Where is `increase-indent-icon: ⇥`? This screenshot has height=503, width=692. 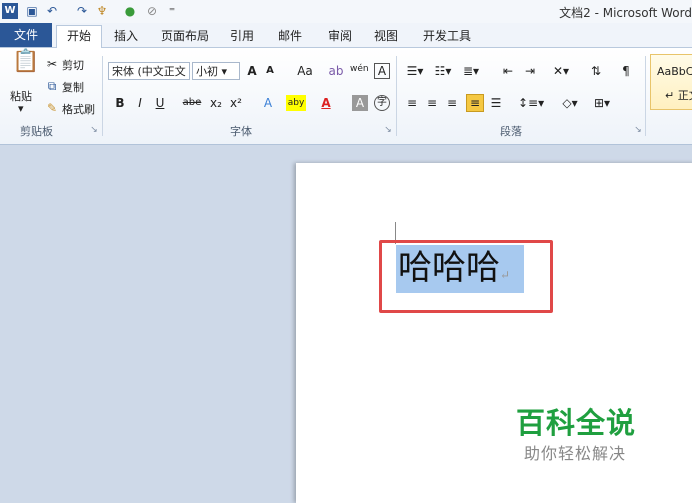 increase-indent-icon: ⇥ is located at coordinates (530, 71).